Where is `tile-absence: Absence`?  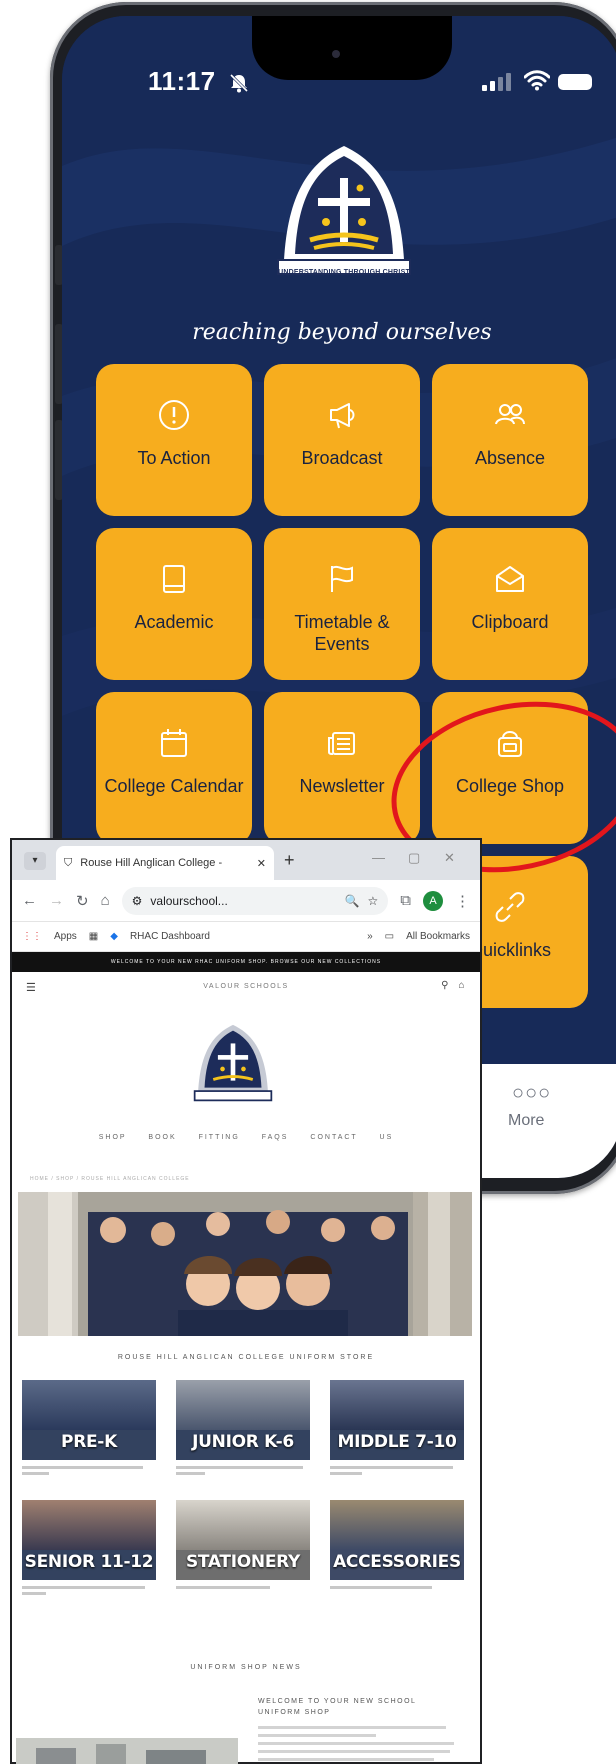
tile-absence: Absence is located at coordinates (510, 440).